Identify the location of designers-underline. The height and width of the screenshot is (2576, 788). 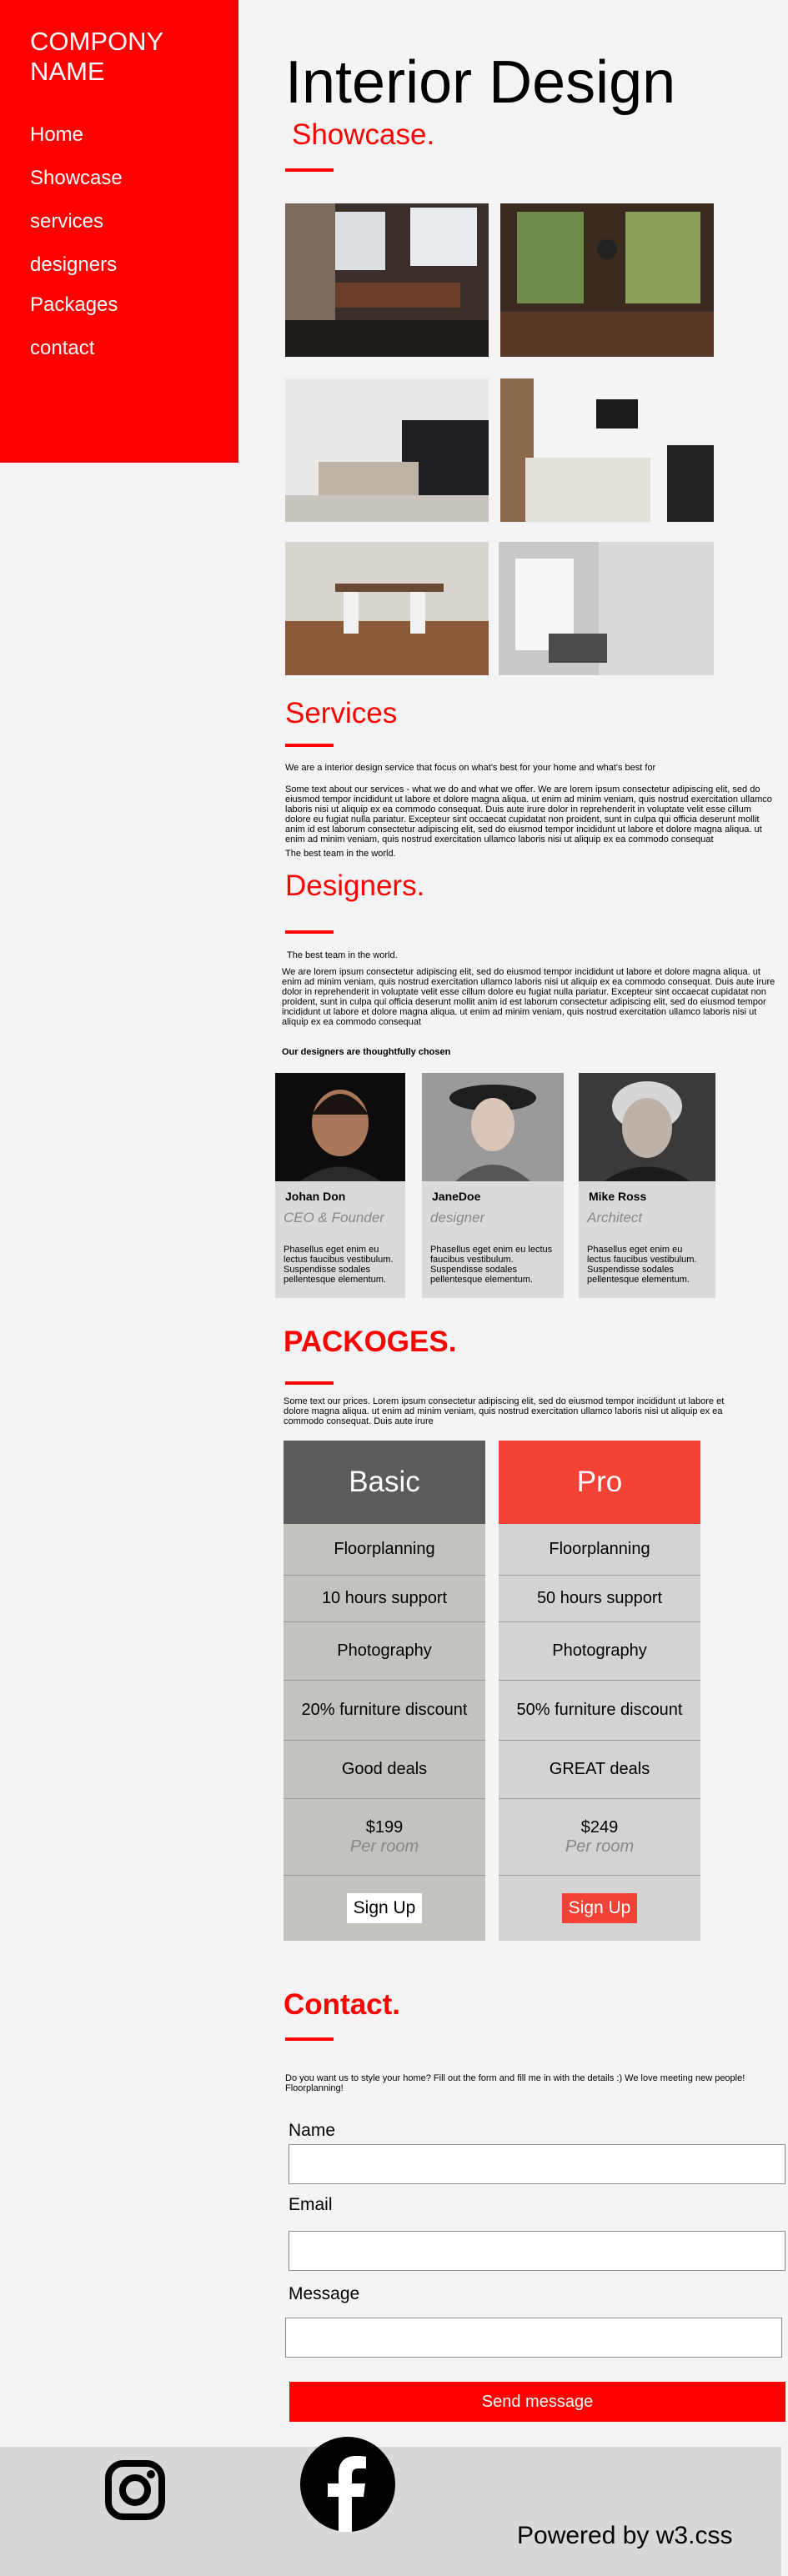
(309, 932).